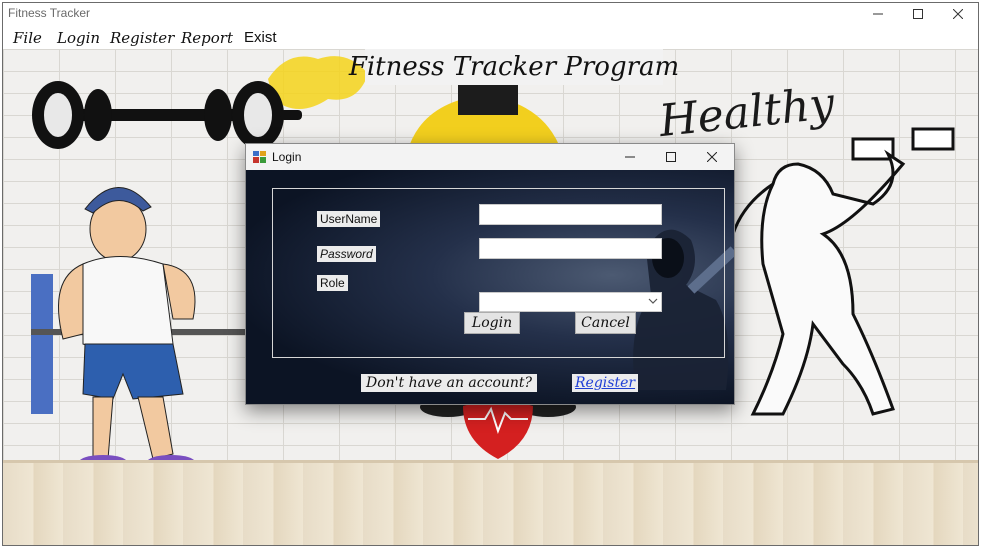  What do you see at coordinates (570, 248) in the screenshot?
I see `password-input` at bounding box center [570, 248].